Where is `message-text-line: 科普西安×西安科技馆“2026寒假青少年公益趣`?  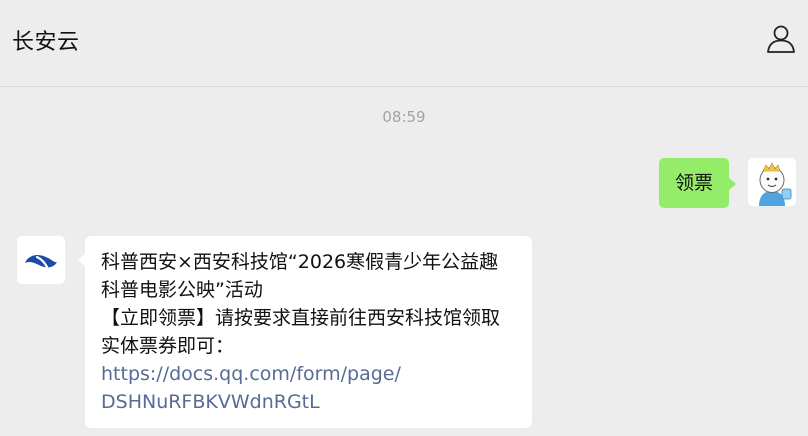
message-text-line: 科普西安×西安科技馆“2026寒假青少年公益趣 is located at coordinates (300, 262).